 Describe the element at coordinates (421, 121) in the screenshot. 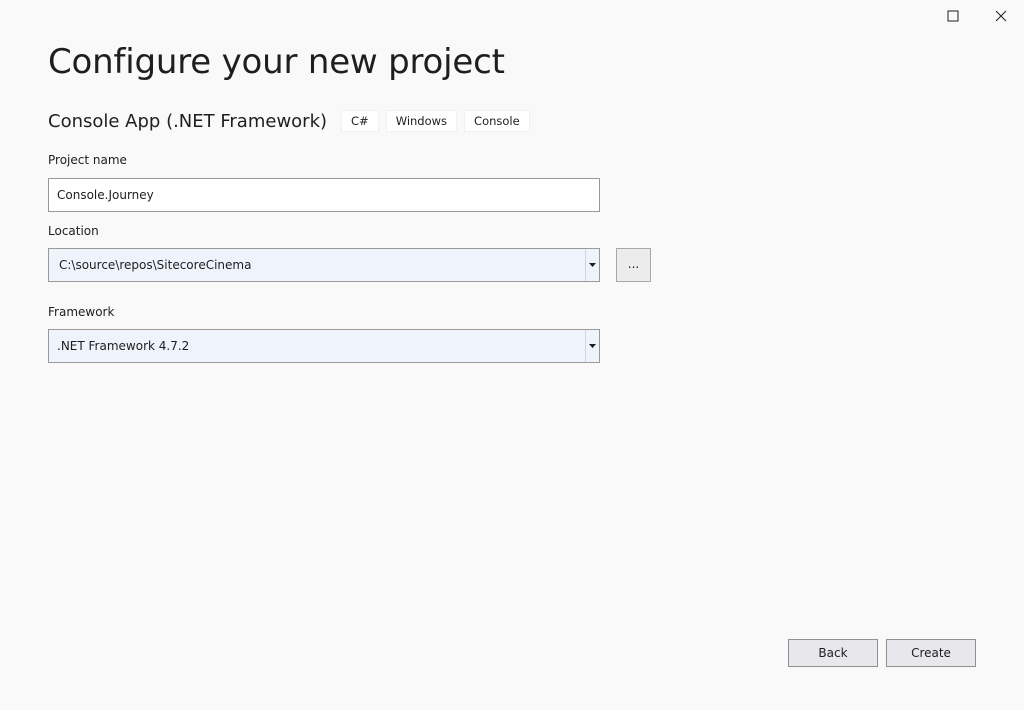

I see `tag-platform: Windows` at that location.